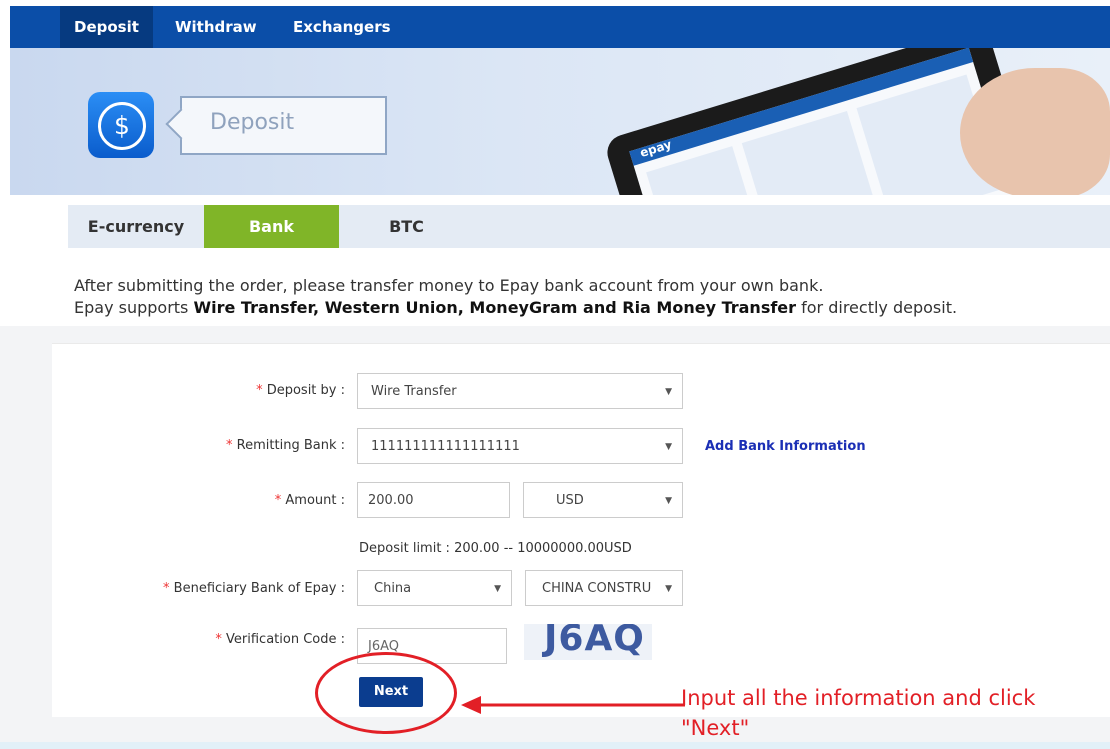 This screenshot has width=1110, height=749. What do you see at coordinates (200, 500) in the screenshot?
I see `amount-label: * Amount :` at bounding box center [200, 500].